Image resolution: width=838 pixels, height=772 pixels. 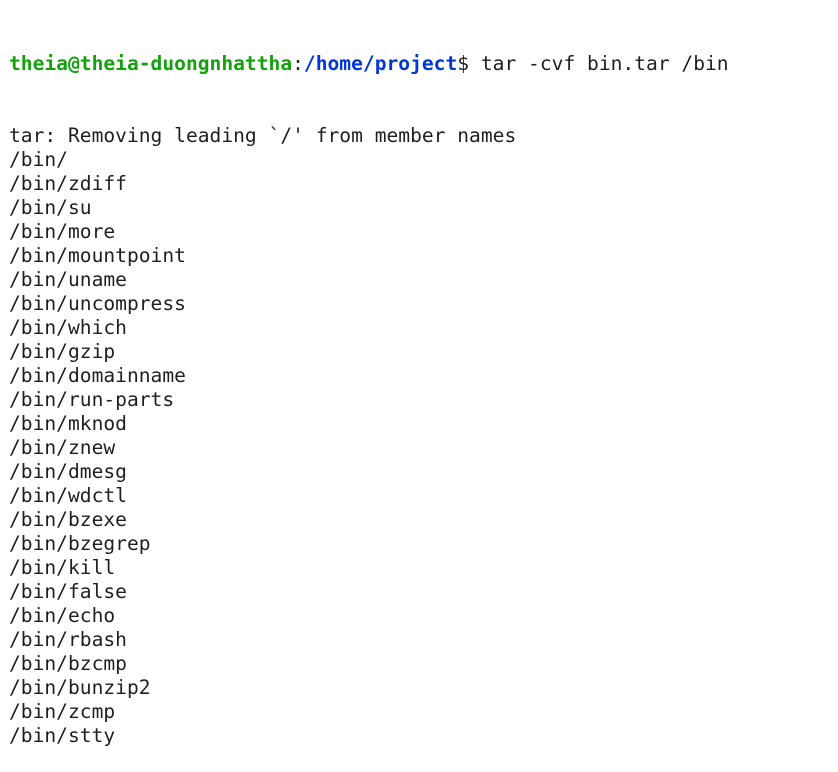 I want to click on output-line: /bin/su, so click(x=50, y=207).